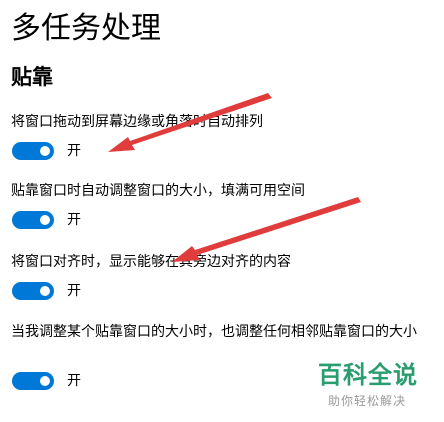  Describe the element at coordinates (32, 77) in the screenshot. I see `section-title-snap: 贴靠` at that location.